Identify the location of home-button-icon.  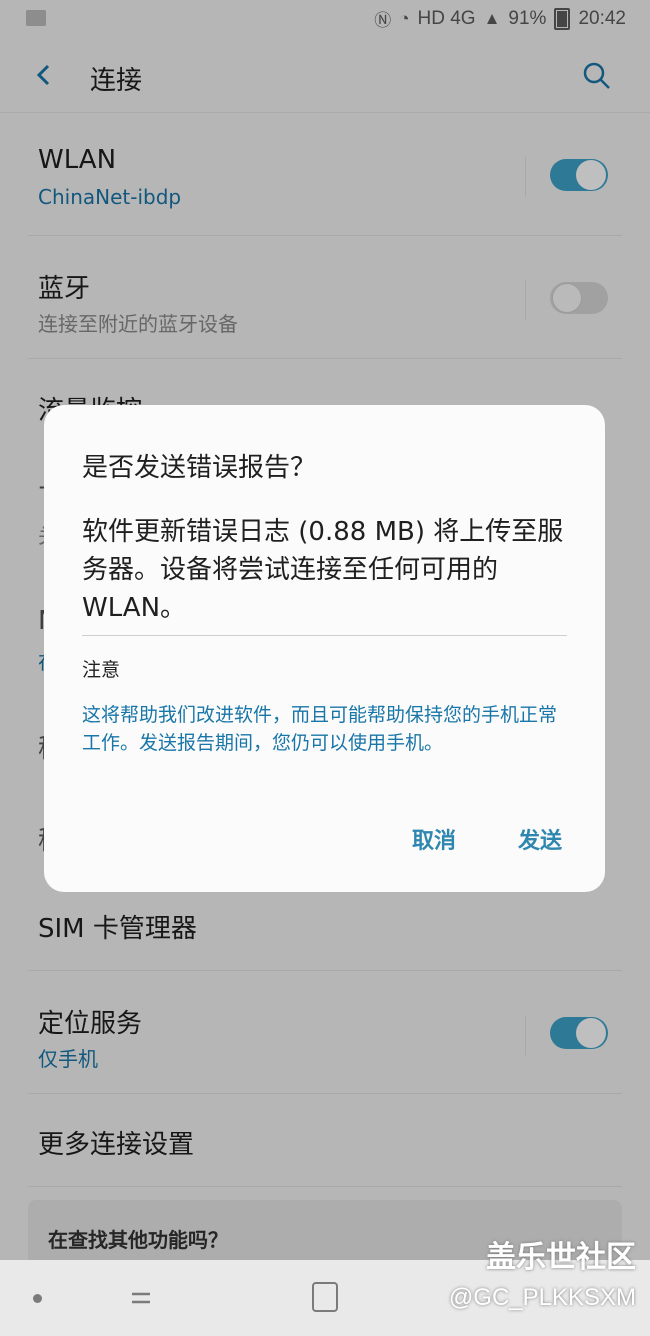
(325, 1297).